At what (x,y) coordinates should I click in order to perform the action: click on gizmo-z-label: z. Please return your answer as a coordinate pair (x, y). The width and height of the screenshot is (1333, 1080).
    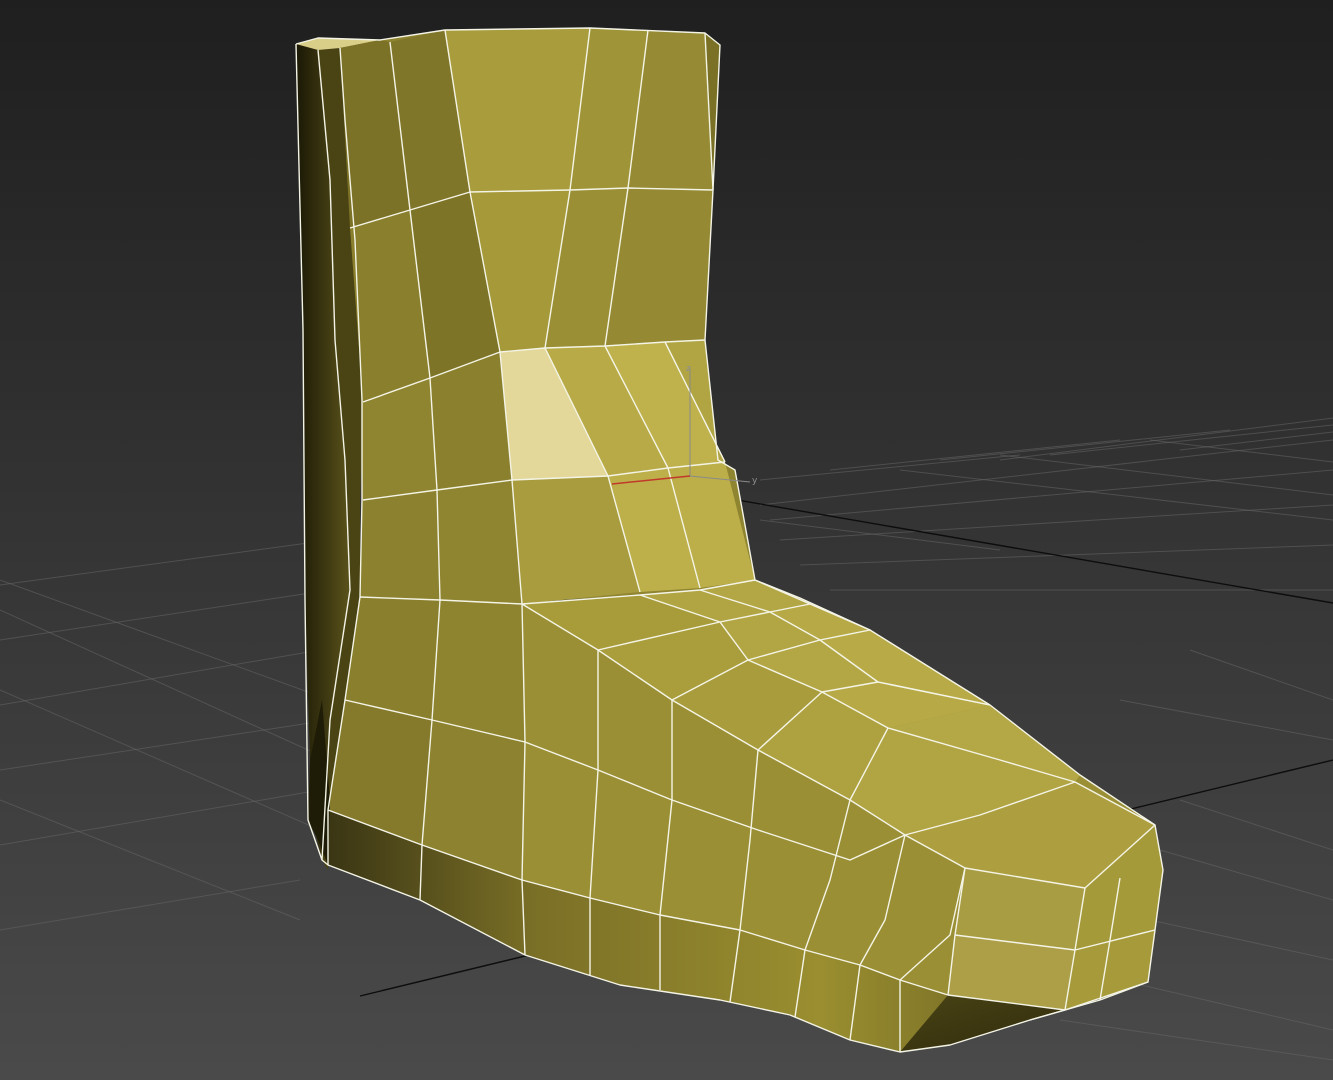
    Looking at the image, I should click on (688, 369).